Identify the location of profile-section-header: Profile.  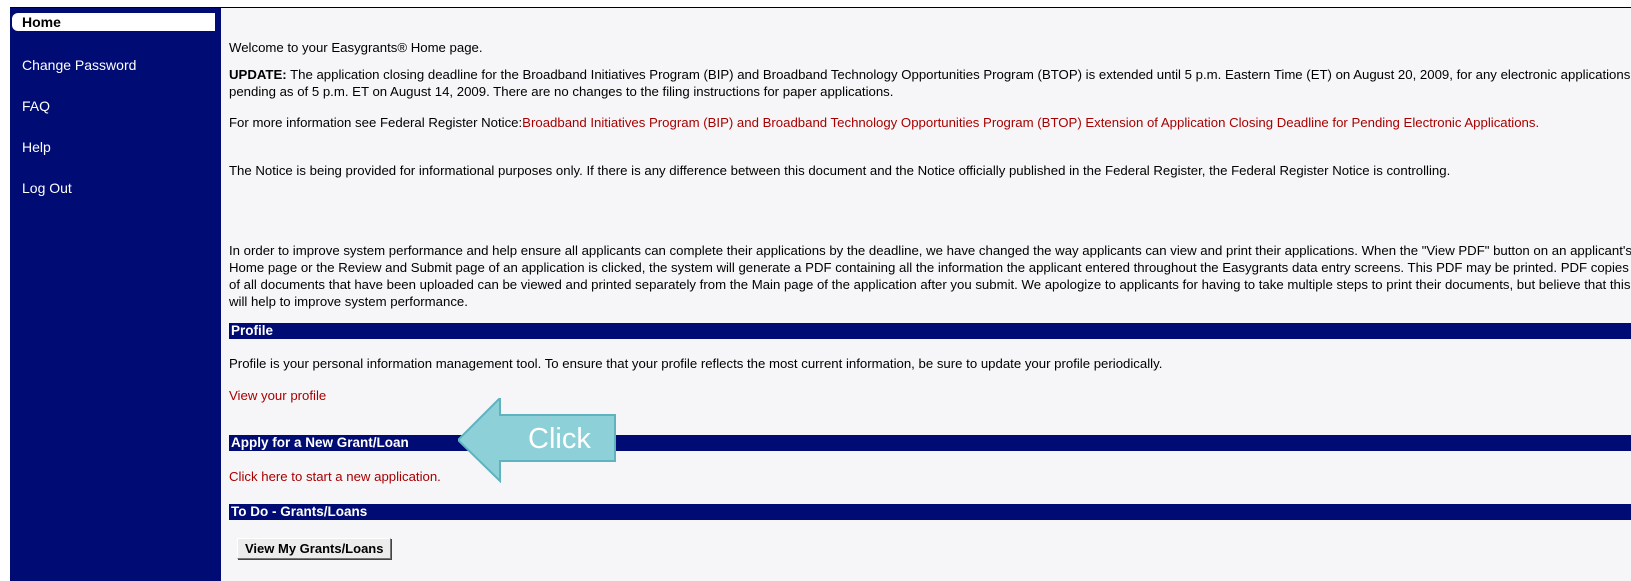
(930, 331).